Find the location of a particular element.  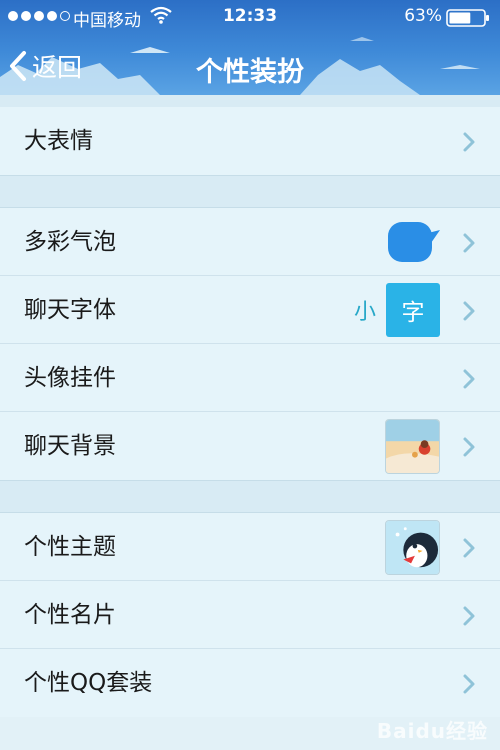

row-label: 聊天背景 is located at coordinates (70, 446).